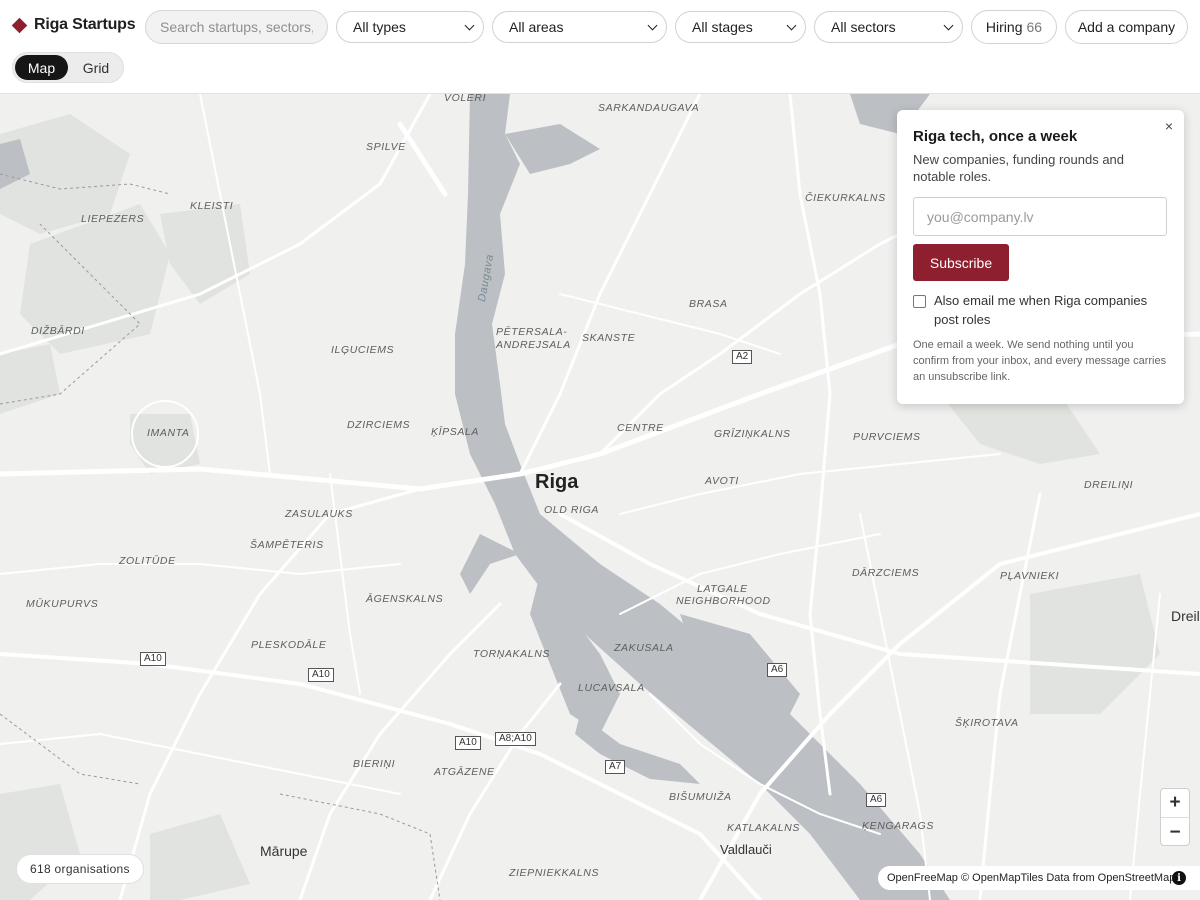 This screenshot has height=900, width=1200. Describe the element at coordinates (552, 149) in the screenshot. I see `river-inlet` at that location.